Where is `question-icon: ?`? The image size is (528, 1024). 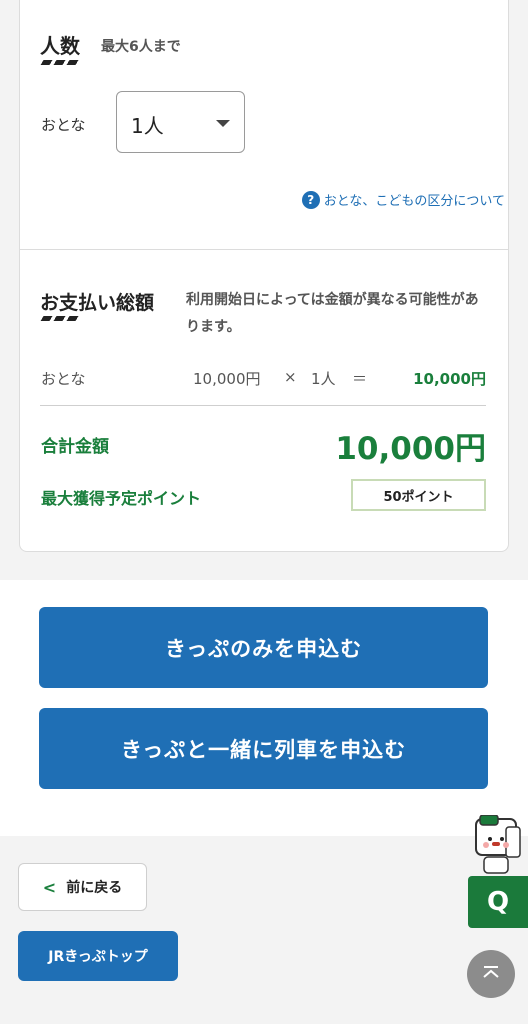 question-icon: ? is located at coordinates (310, 199).